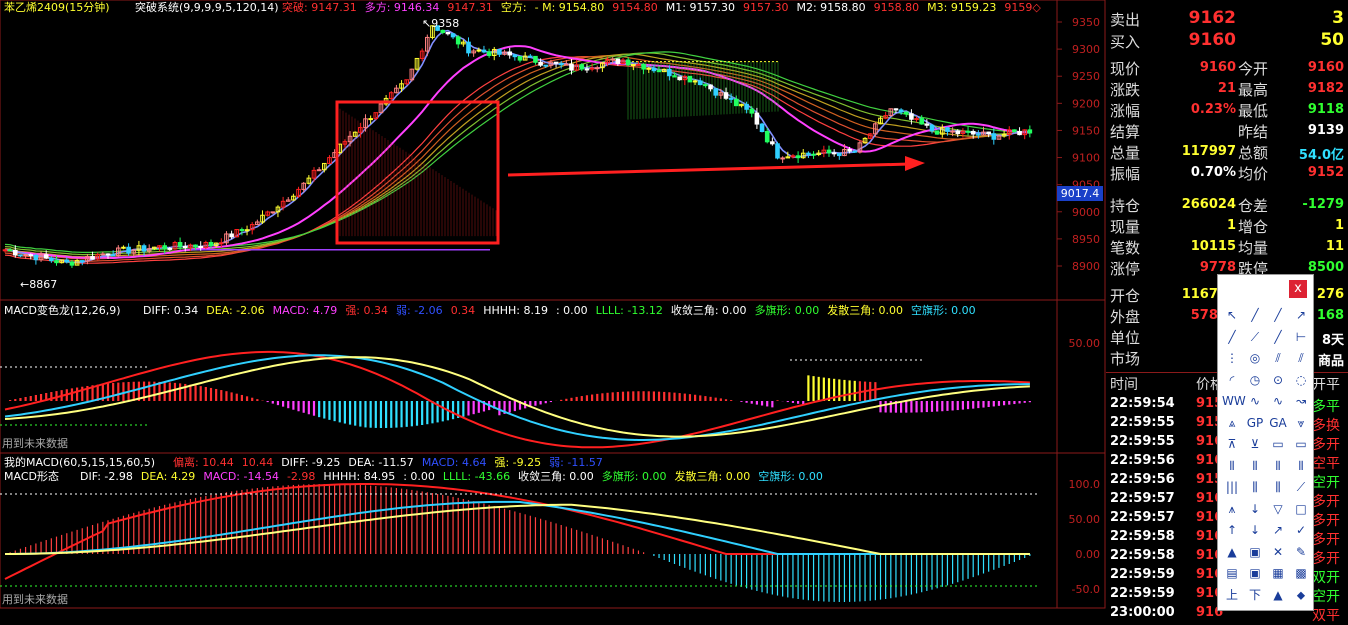  I want to click on indicator-value: - M: 9154.80, so click(570, 7).